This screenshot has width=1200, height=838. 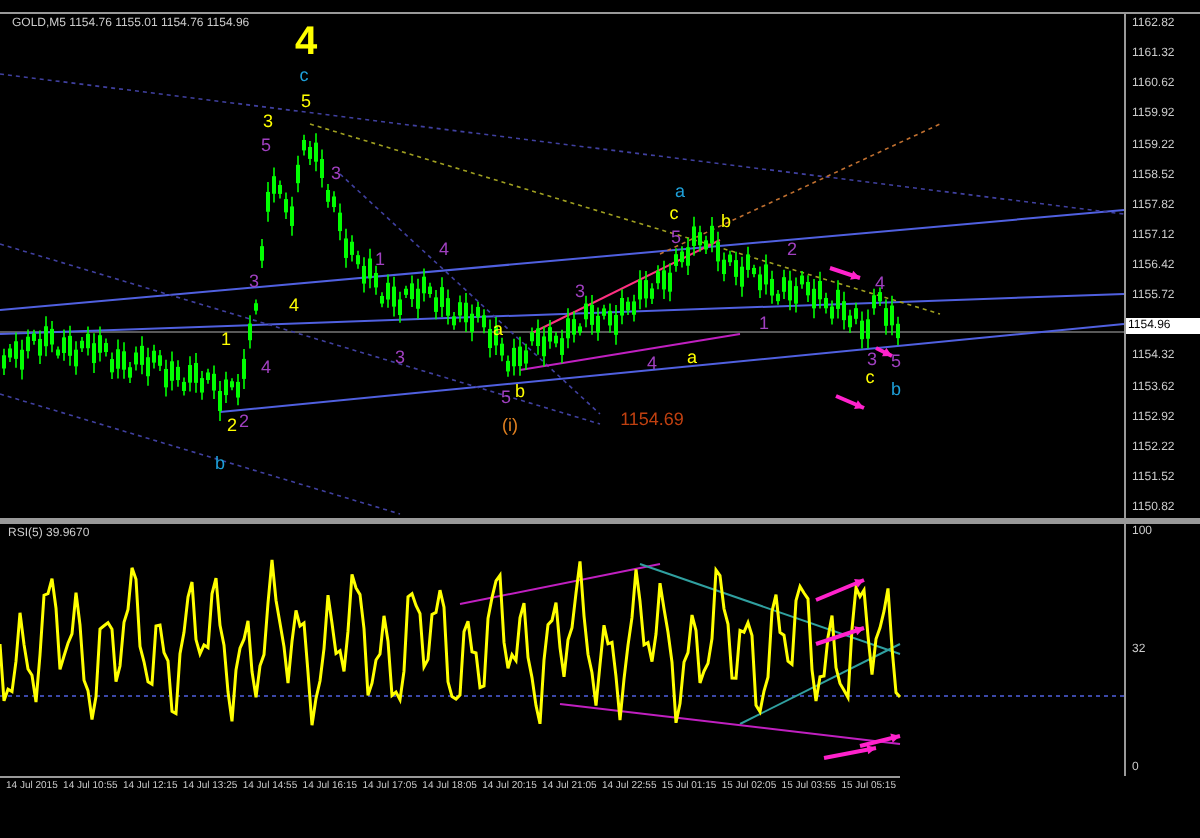 What do you see at coordinates (652, 420) in the screenshot?
I see `wave-label: 1154.69` at bounding box center [652, 420].